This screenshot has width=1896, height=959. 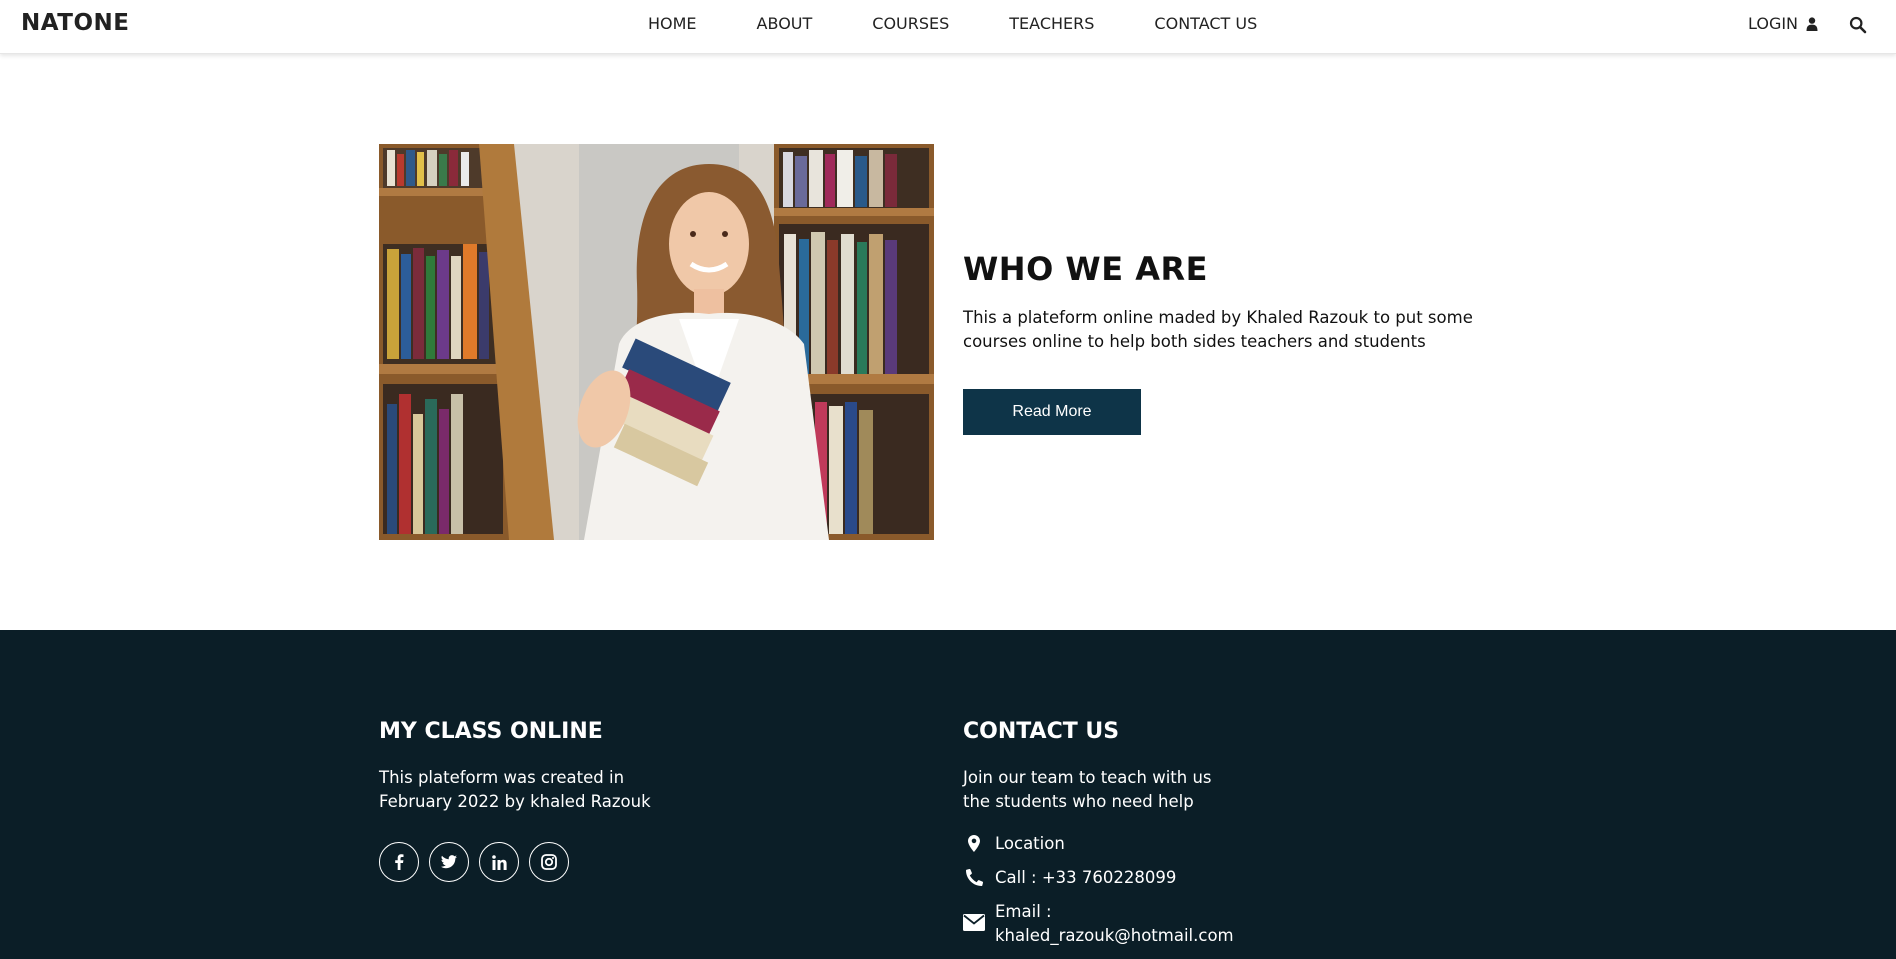 I want to click on footer-left-text-line2: February 2022 by khaled Razouk, so click(x=515, y=801).